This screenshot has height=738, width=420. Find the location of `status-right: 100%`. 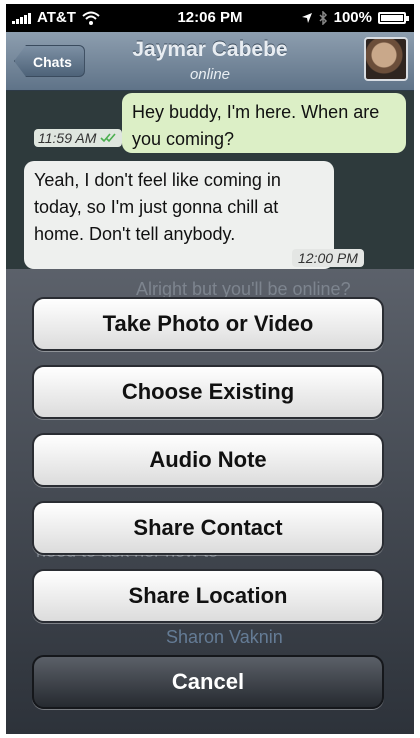

status-right: 100% is located at coordinates (355, 17).